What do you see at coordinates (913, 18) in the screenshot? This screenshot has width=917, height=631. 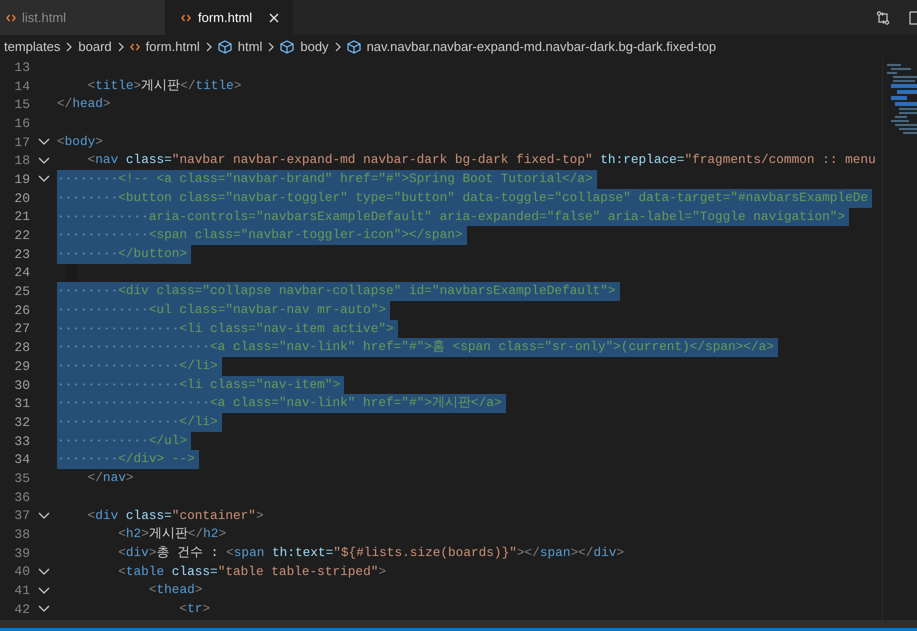 I see `split-editor-icon` at bounding box center [913, 18].